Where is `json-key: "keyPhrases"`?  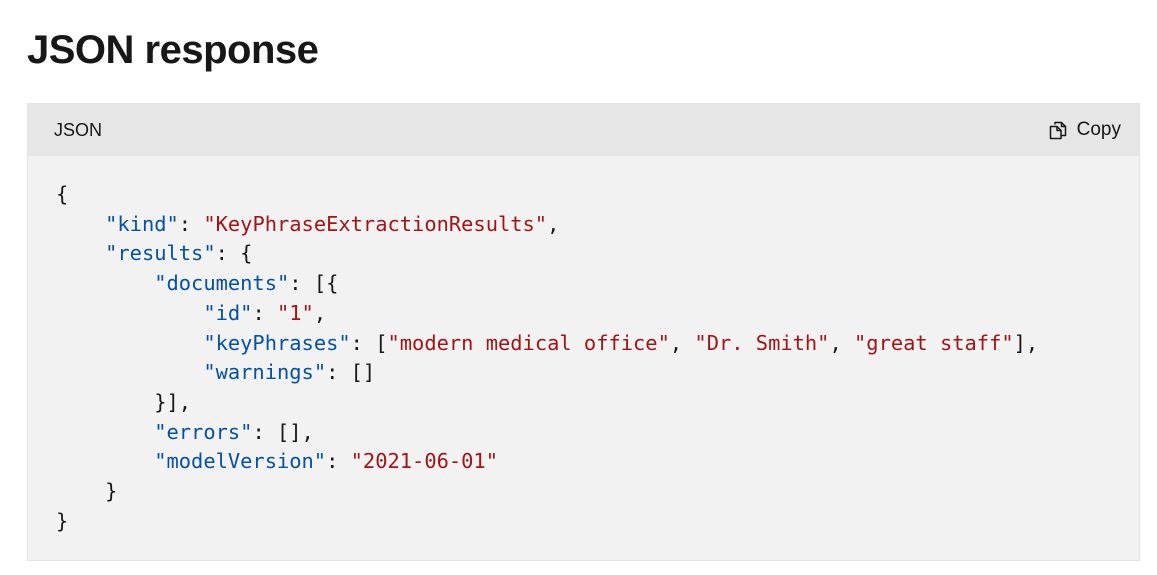 json-key: "keyPhrases" is located at coordinates (277, 342).